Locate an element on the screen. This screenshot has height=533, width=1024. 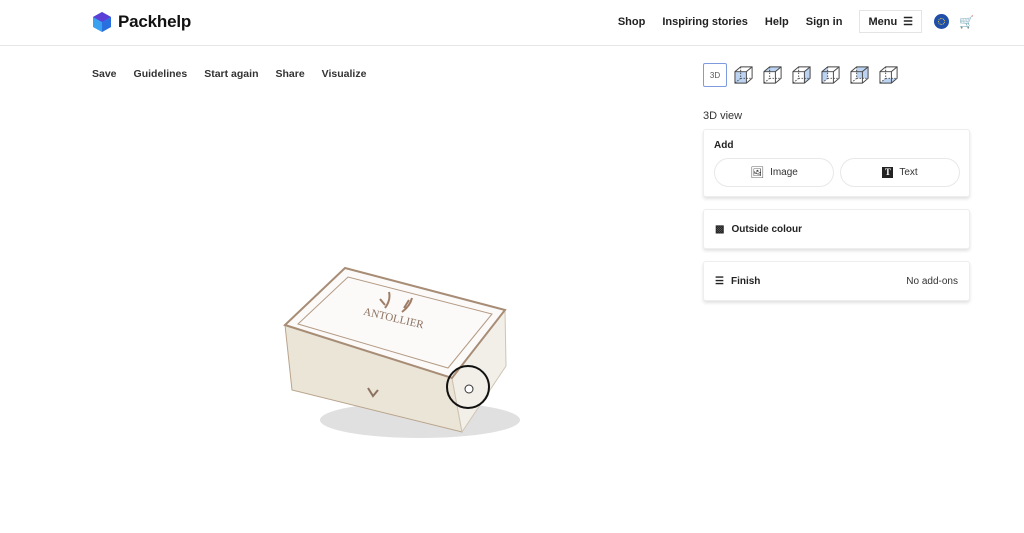
cube-left-icon is located at coordinates (831, 75).